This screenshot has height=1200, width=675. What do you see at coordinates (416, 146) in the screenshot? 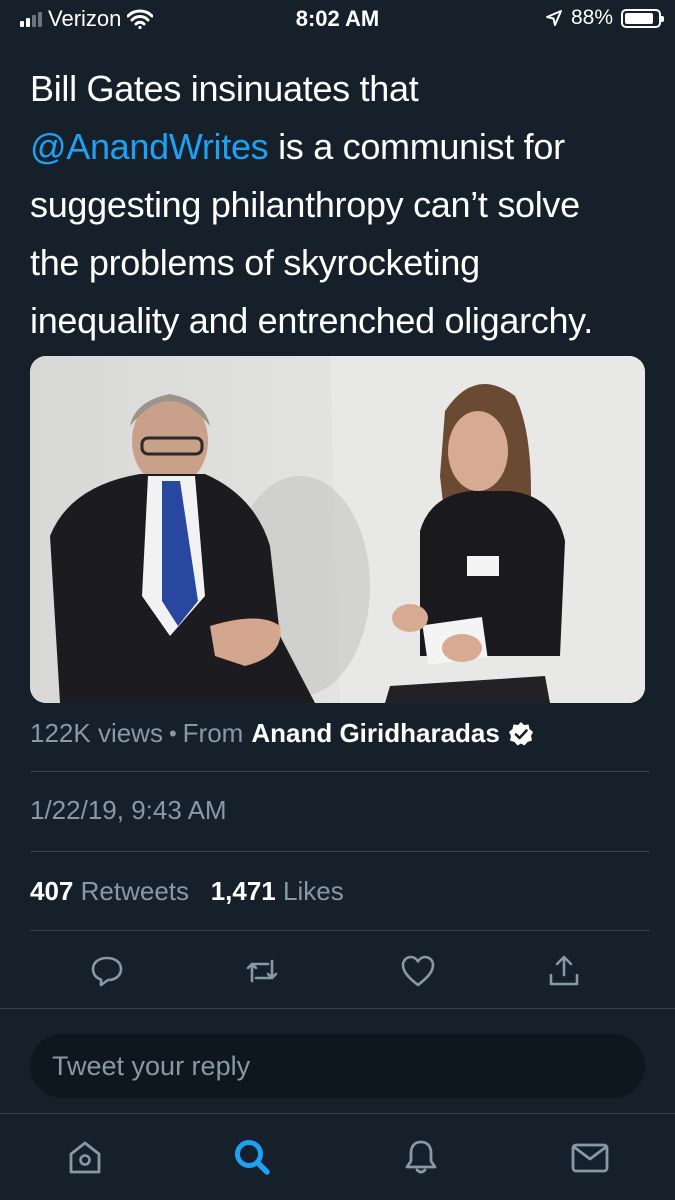
I see `tweet-line: is a communist for` at bounding box center [416, 146].